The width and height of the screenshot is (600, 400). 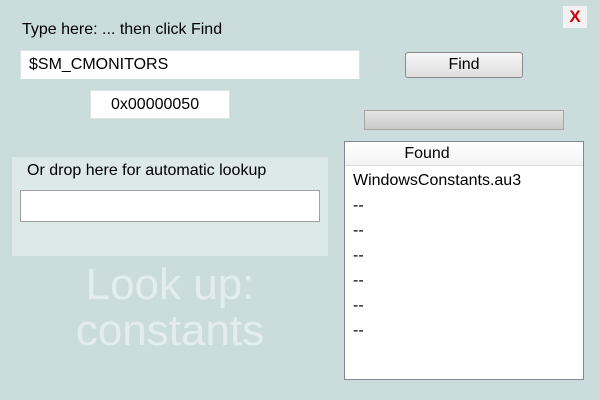 I want to click on found-list-header: Found, so click(x=464, y=154).